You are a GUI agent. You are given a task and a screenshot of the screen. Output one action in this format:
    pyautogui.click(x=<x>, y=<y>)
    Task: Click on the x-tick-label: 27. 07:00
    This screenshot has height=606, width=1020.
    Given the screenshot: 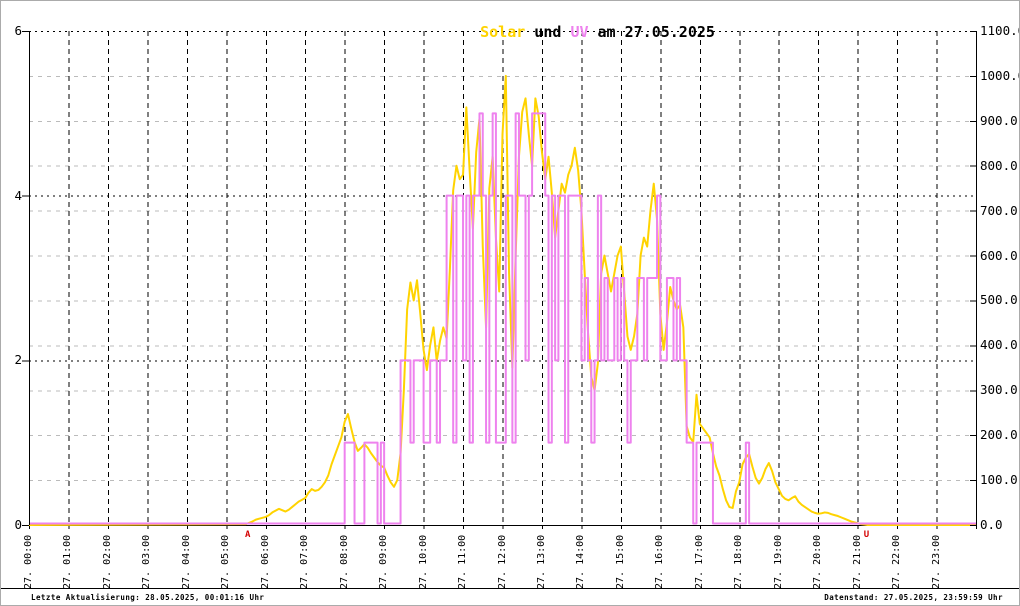 What is the action you would take?
    pyautogui.click(x=305, y=561)
    